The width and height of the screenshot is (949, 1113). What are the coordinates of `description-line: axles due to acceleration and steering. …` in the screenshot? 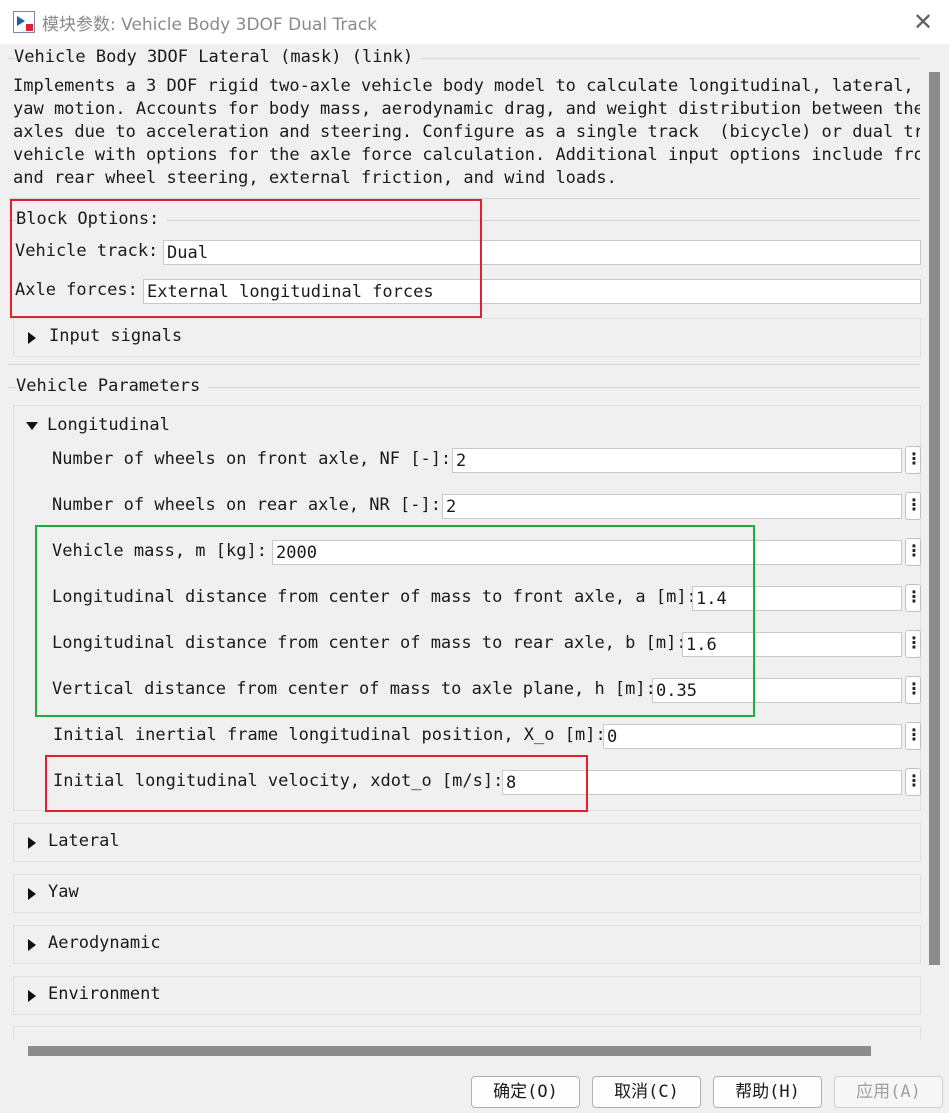 It's located at (466, 132).